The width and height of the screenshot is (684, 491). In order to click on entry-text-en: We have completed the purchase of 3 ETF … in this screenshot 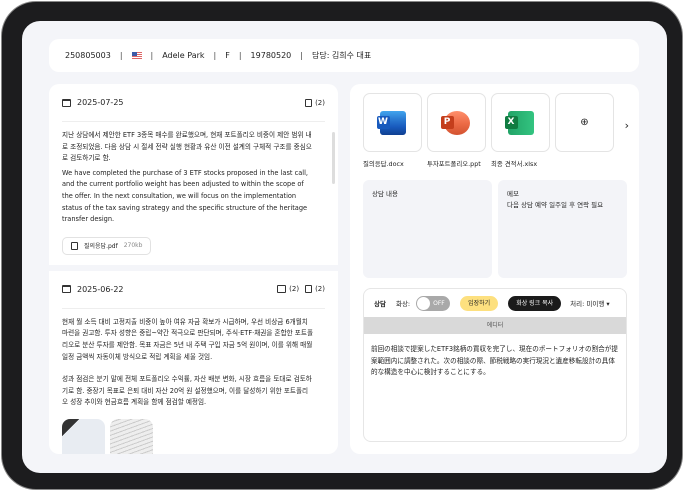, I will do `click(185, 196)`.